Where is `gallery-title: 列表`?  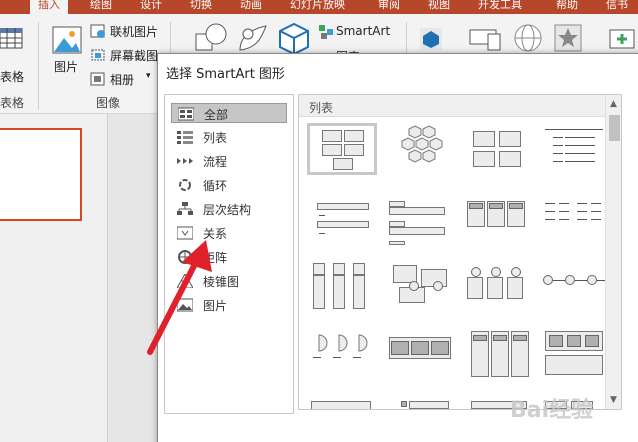
gallery-title: 列表 is located at coordinates (321, 108).